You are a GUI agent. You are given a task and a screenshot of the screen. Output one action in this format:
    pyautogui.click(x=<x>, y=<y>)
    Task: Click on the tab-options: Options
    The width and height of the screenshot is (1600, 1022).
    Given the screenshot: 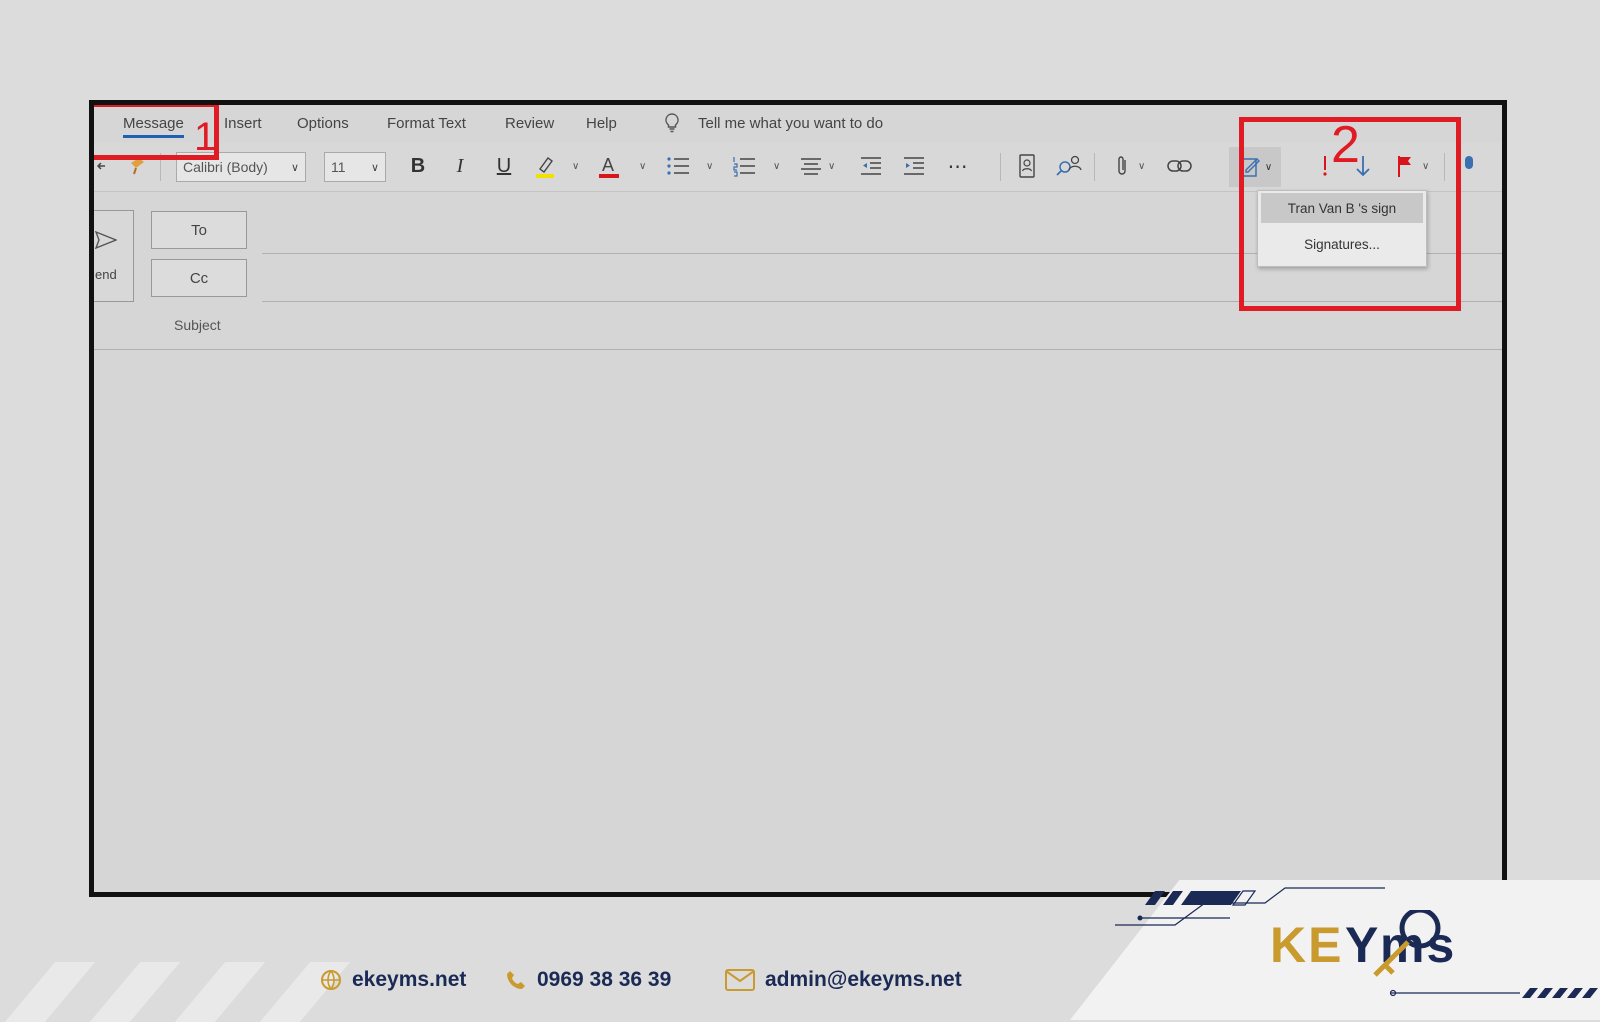 What is the action you would take?
    pyautogui.click(x=323, y=123)
    